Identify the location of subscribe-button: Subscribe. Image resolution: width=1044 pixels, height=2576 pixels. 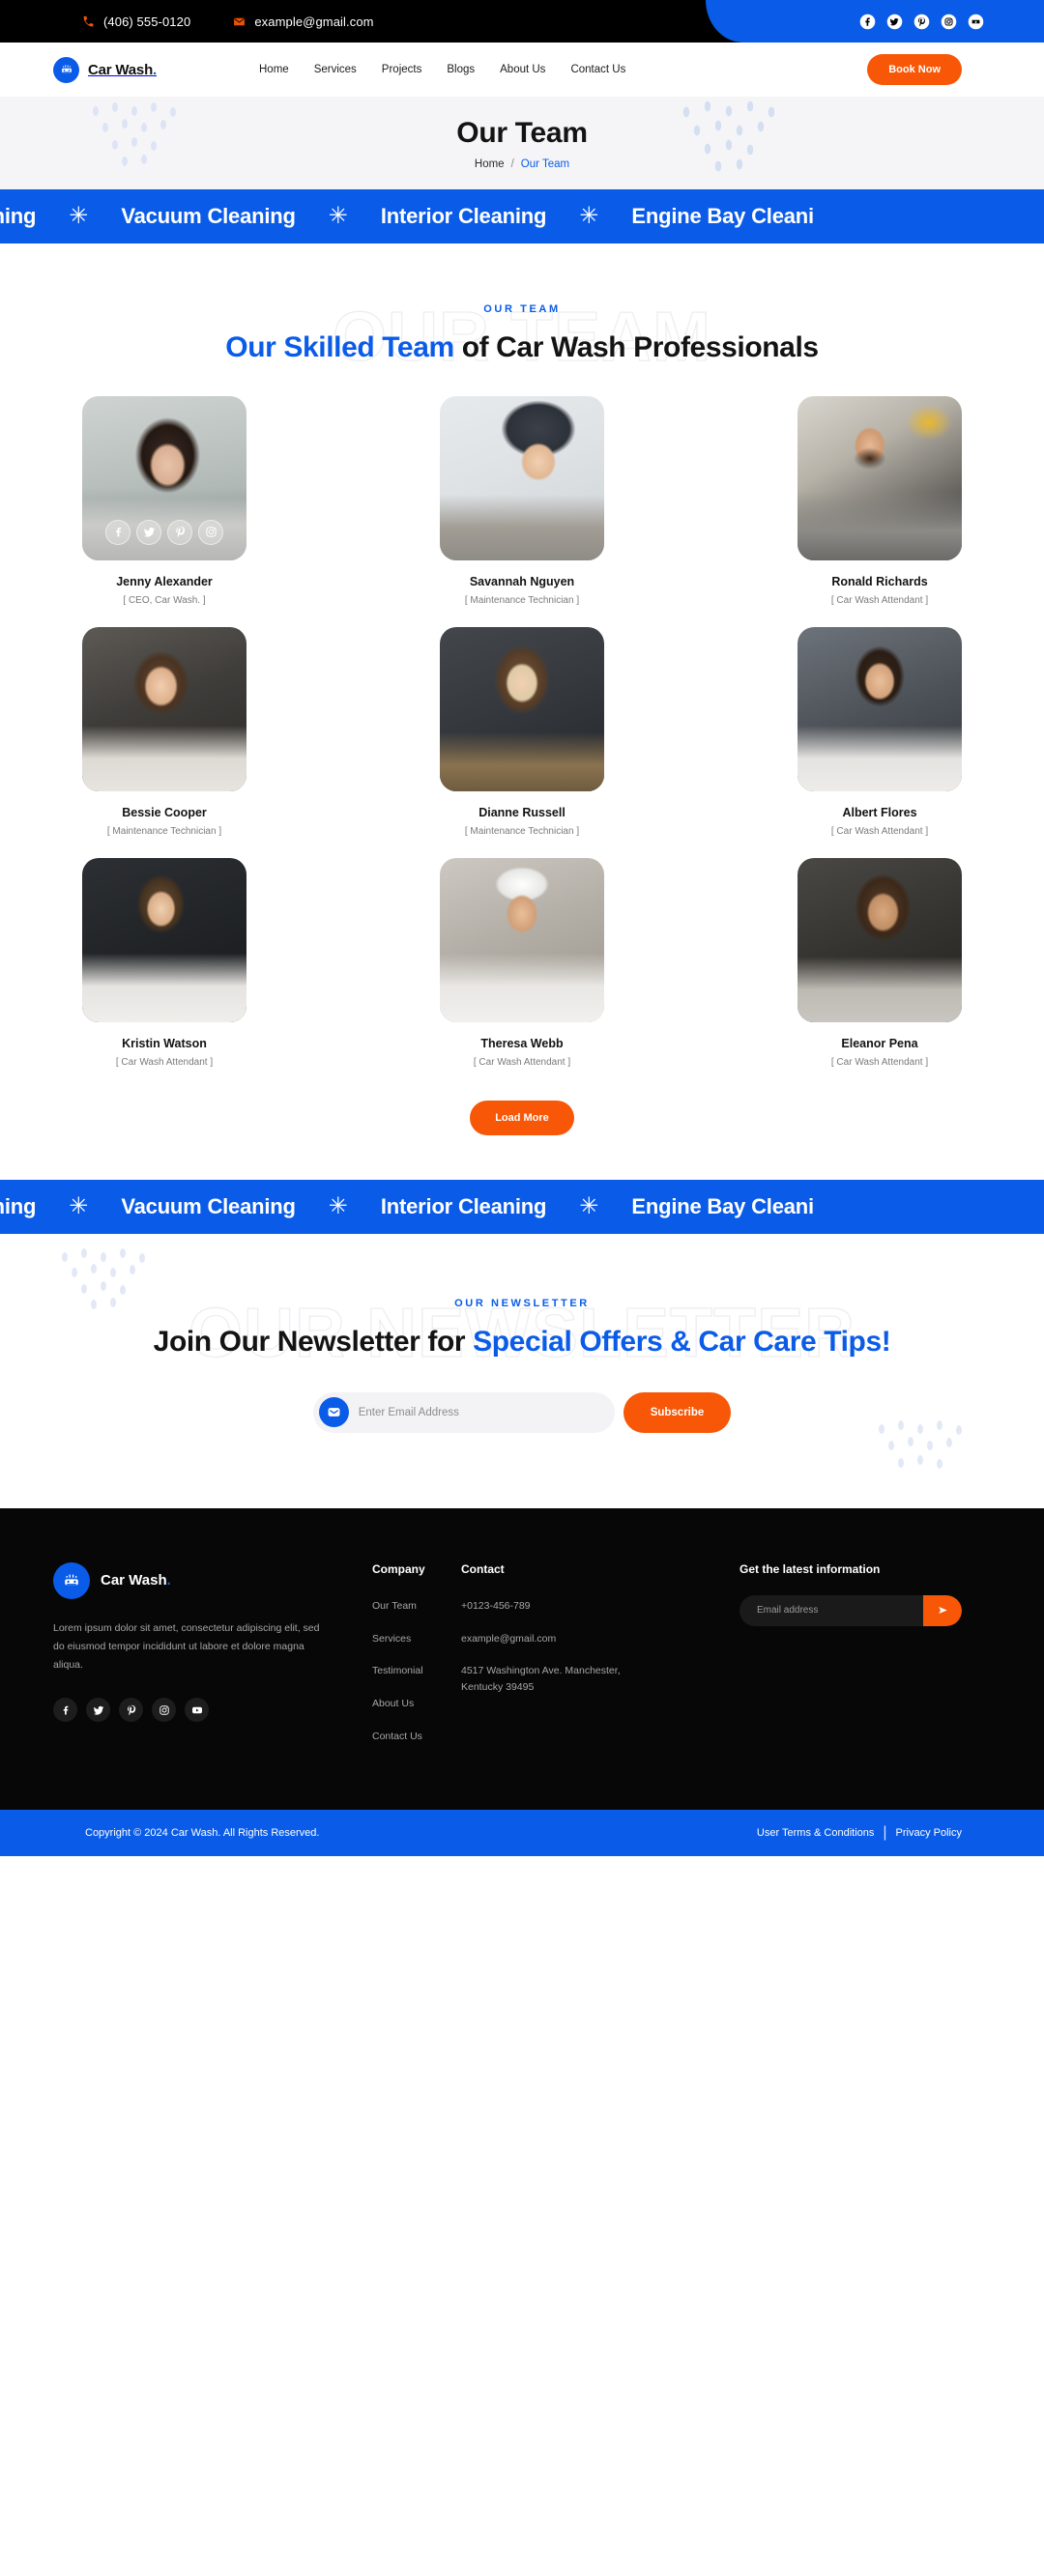
(678, 1412).